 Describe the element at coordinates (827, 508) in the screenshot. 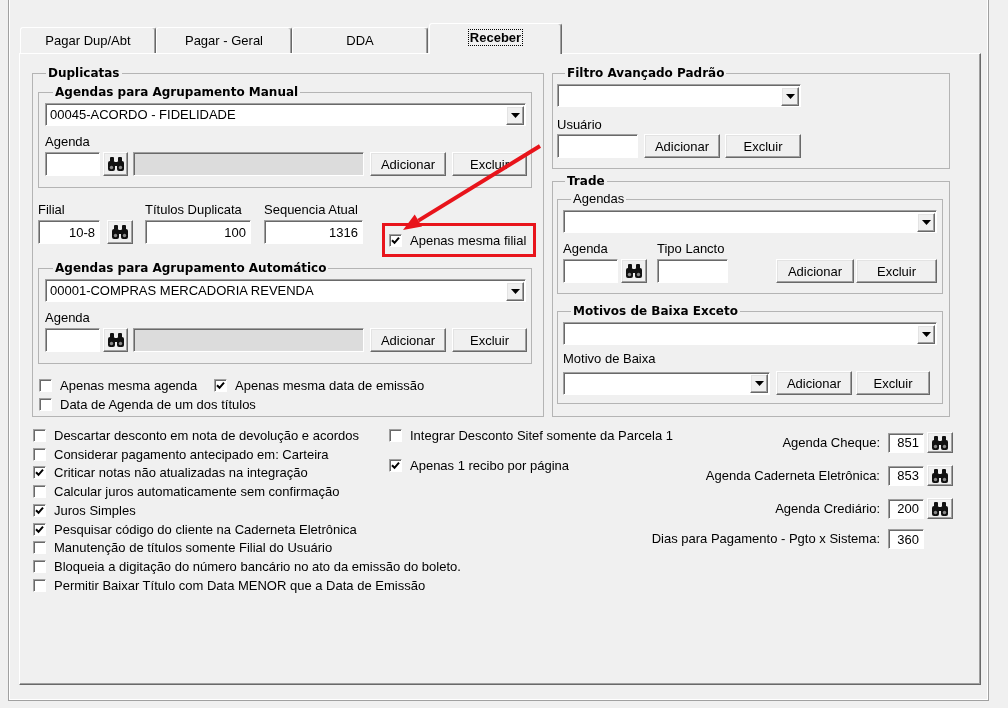

I see `field-label: Agenda Crediário:` at that location.